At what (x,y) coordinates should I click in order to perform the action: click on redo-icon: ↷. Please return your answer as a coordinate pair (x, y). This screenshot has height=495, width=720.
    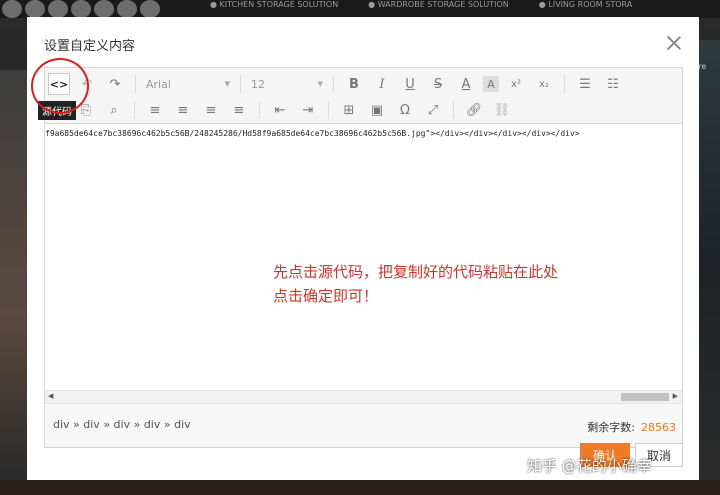
    Looking at the image, I should click on (115, 84).